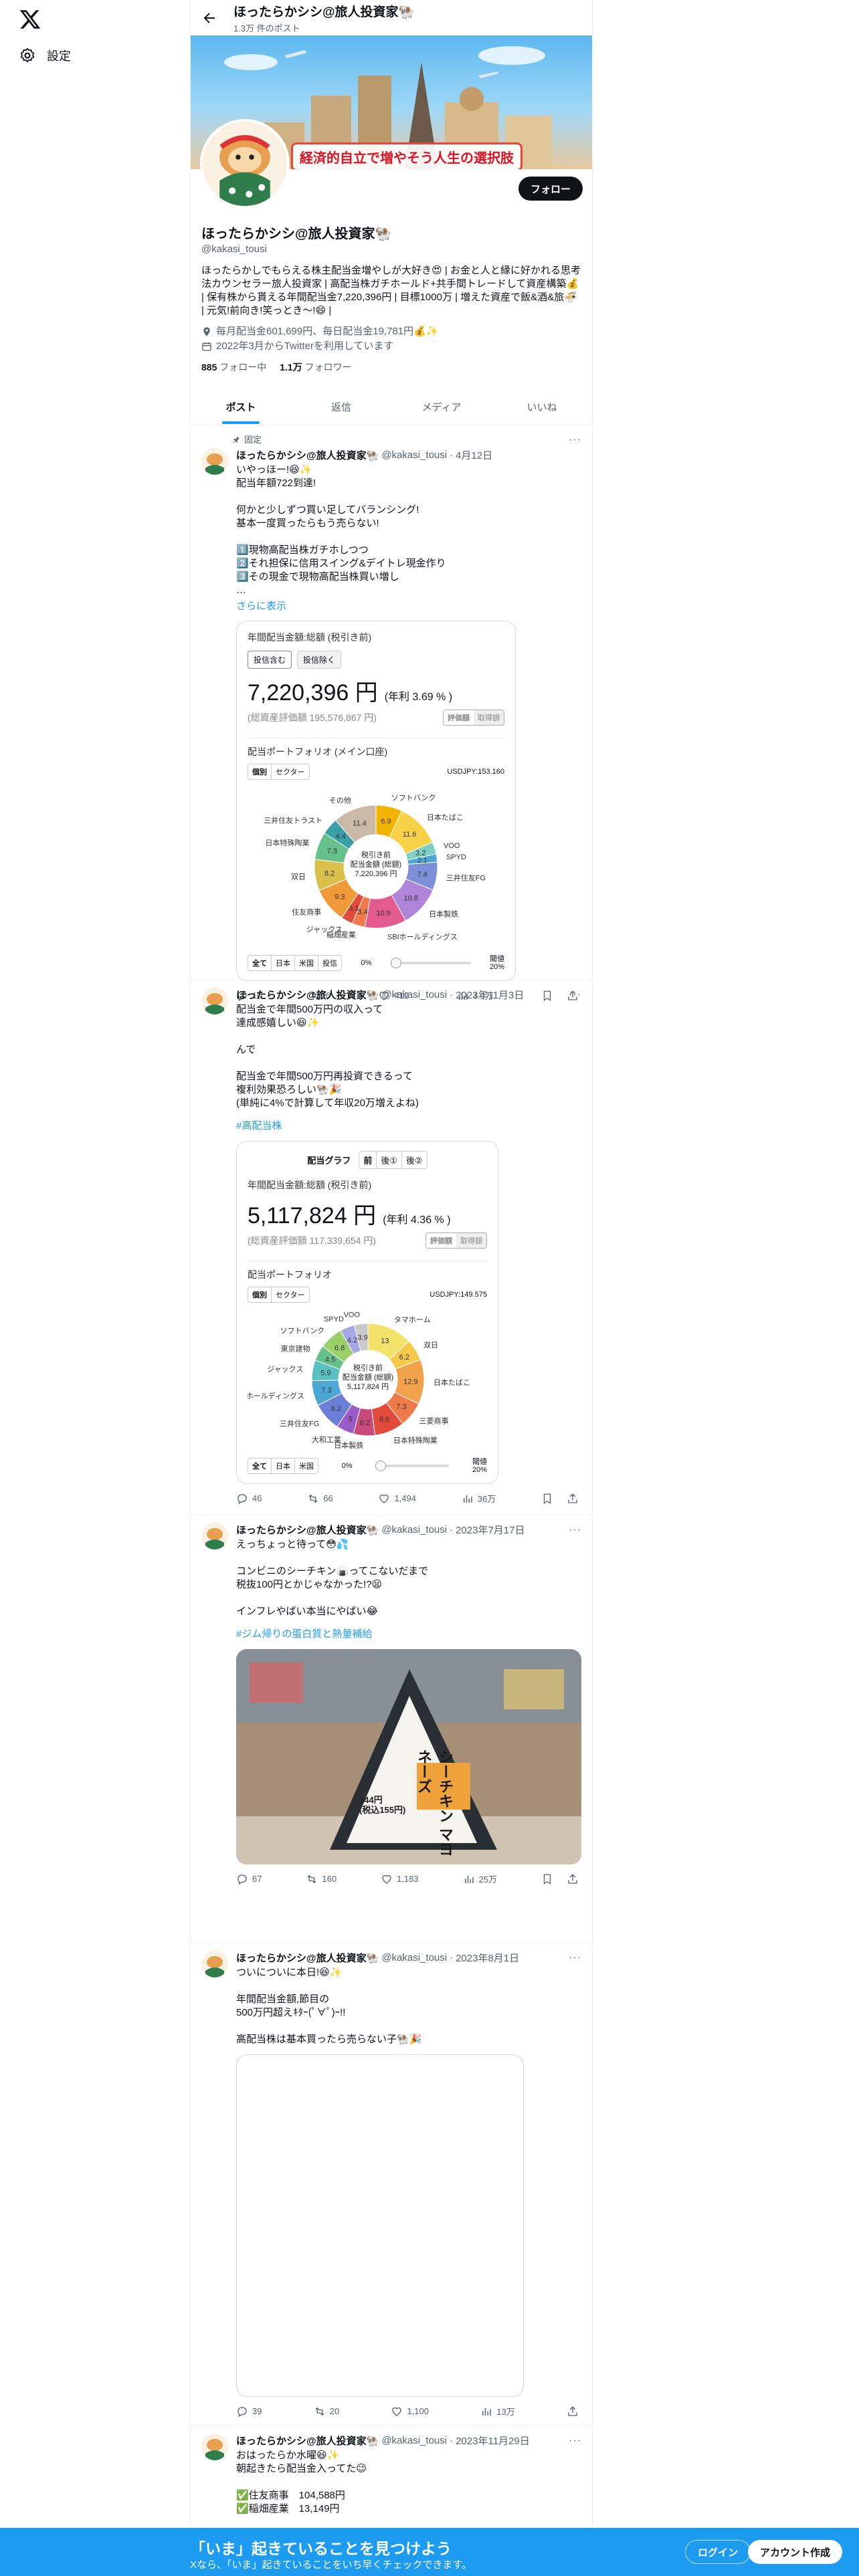 Image resolution: width=859 pixels, height=2576 pixels. What do you see at coordinates (418, 2411) in the screenshot?
I see `like-count: 1,100` at bounding box center [418, 2411].